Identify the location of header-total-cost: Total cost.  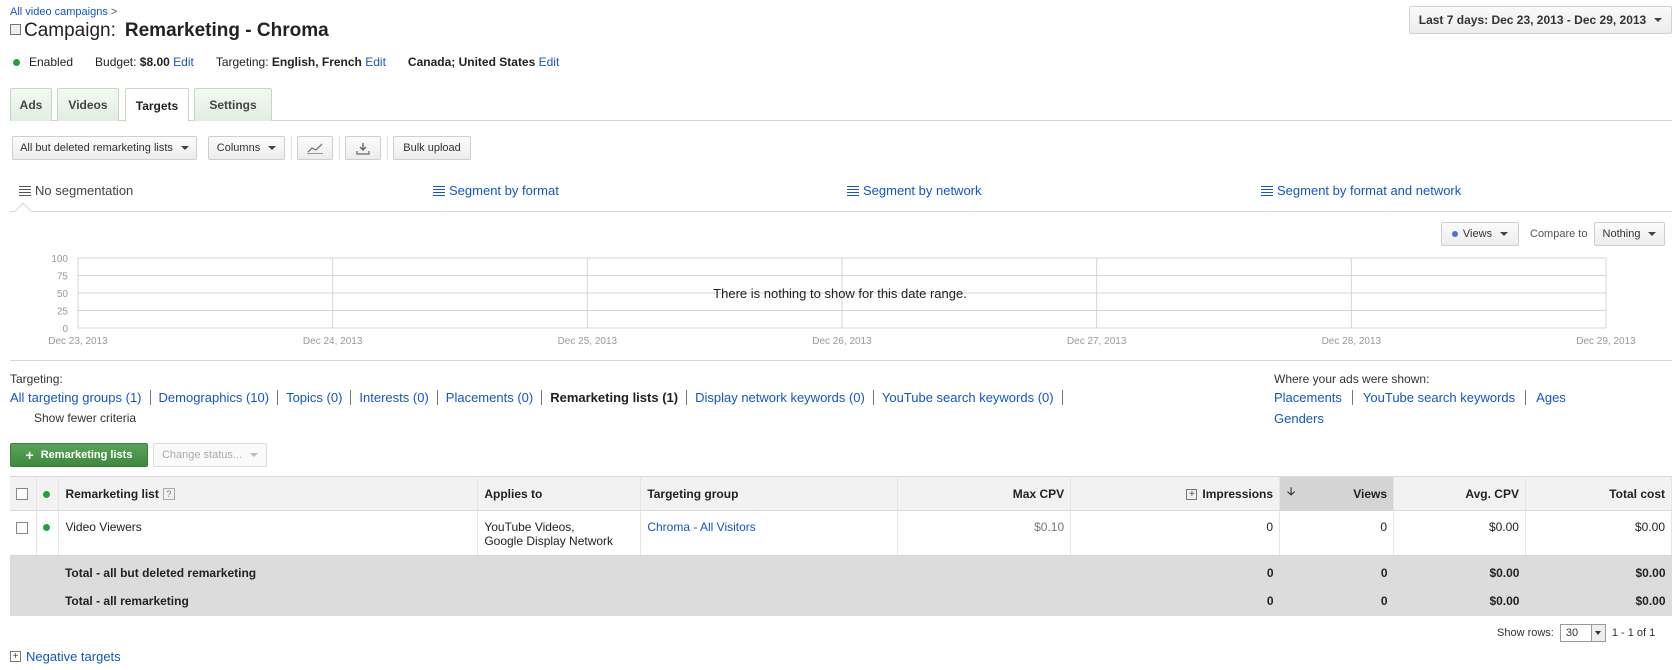
(1599, 493).